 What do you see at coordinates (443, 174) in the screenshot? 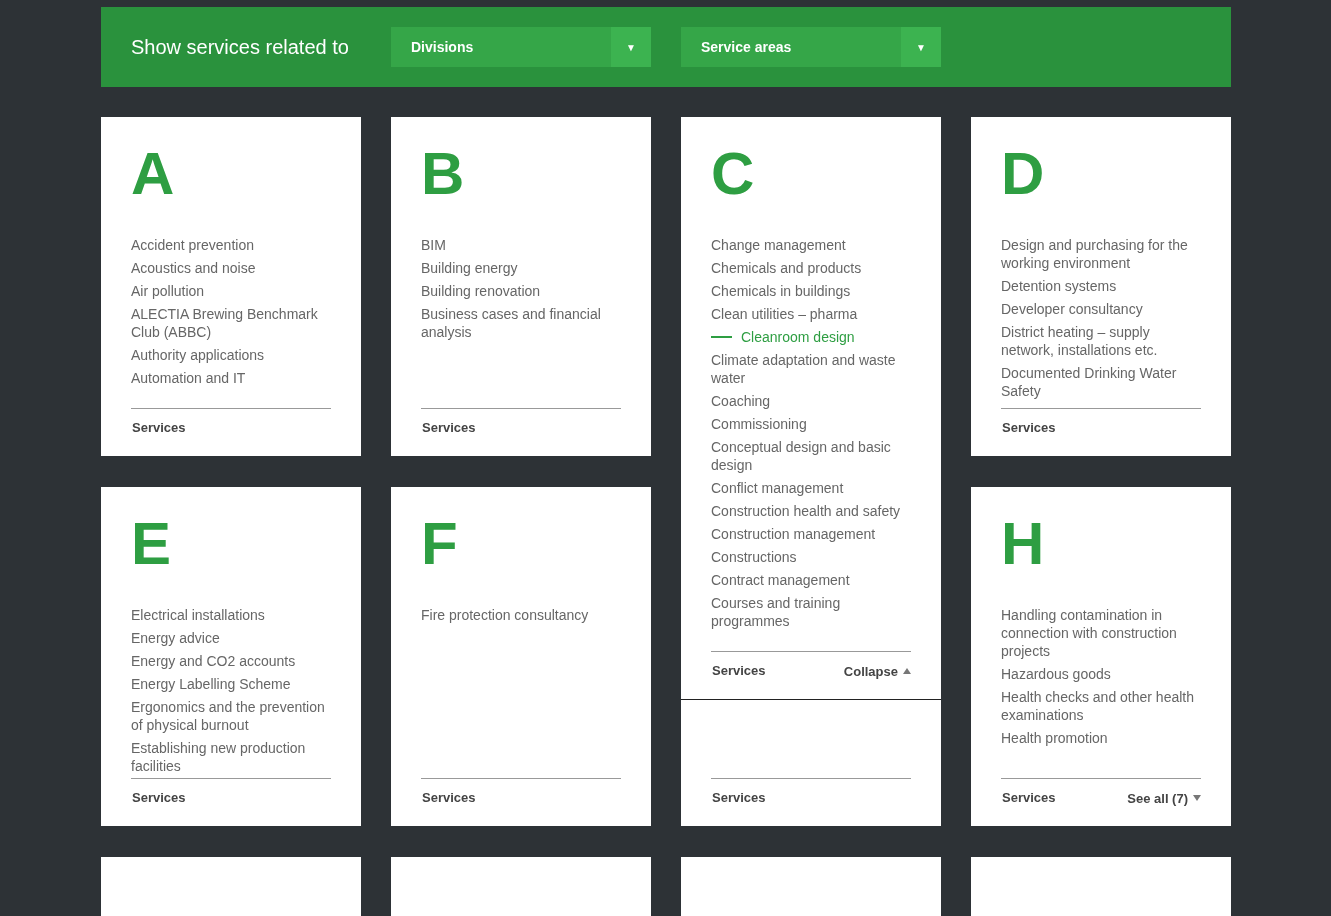
I see `card-letter: B` at bounding box center [443, 174].